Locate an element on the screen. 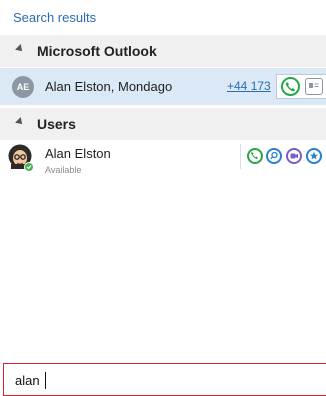  phone-link: +44 173 is located at coordinates (252, 86).